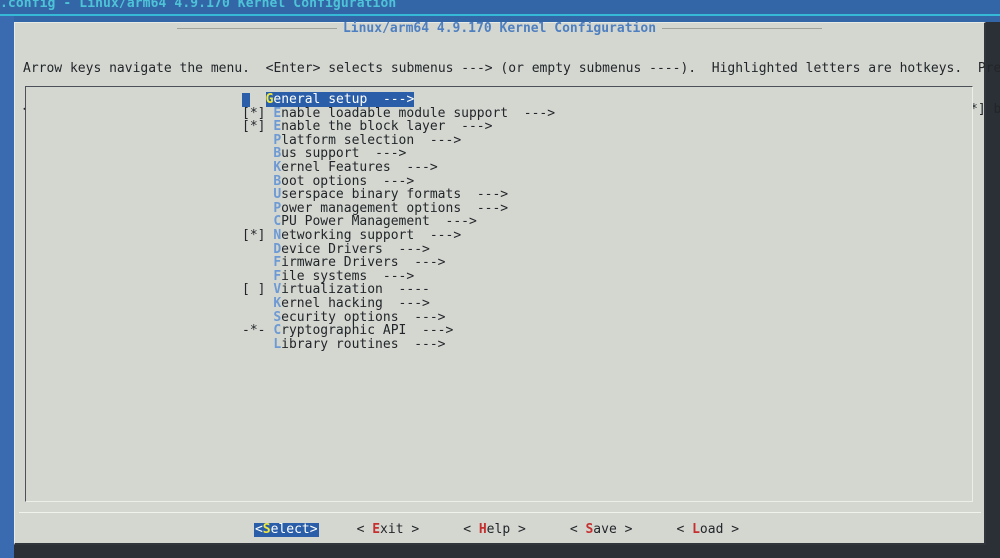 This screenshot has width=1000, height=558. Describe the element at coordinates (348, 344) in the screenshot. I see `menu-item-label: ibrary routines` at that location.